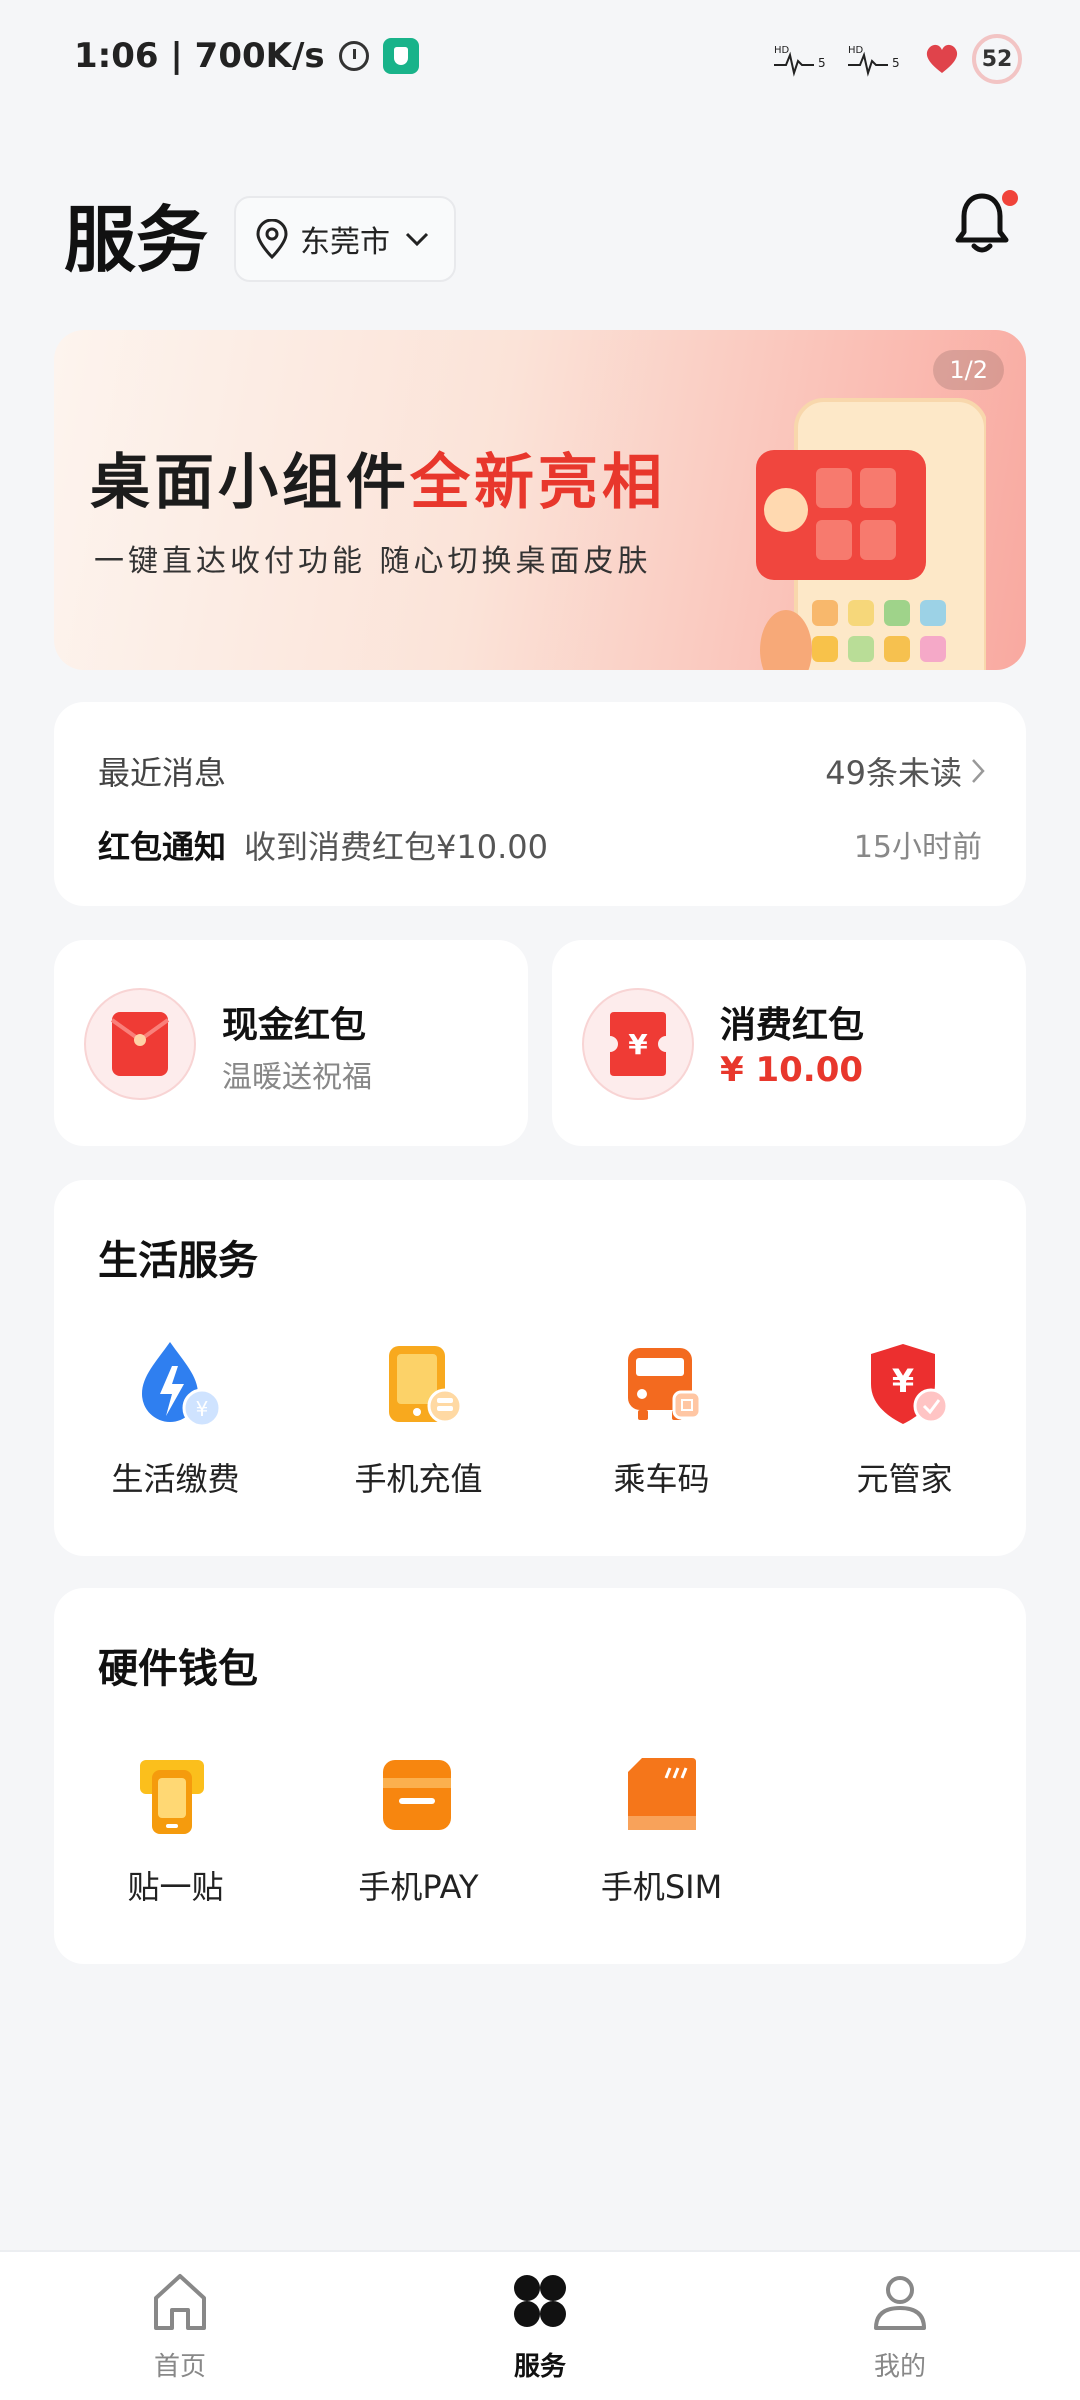 The height and width of the screenshot is (2400, 1080). Describe the element at coordinates (893, 773) in the screenshot. I see `unread-count: 49条未读` at that location.